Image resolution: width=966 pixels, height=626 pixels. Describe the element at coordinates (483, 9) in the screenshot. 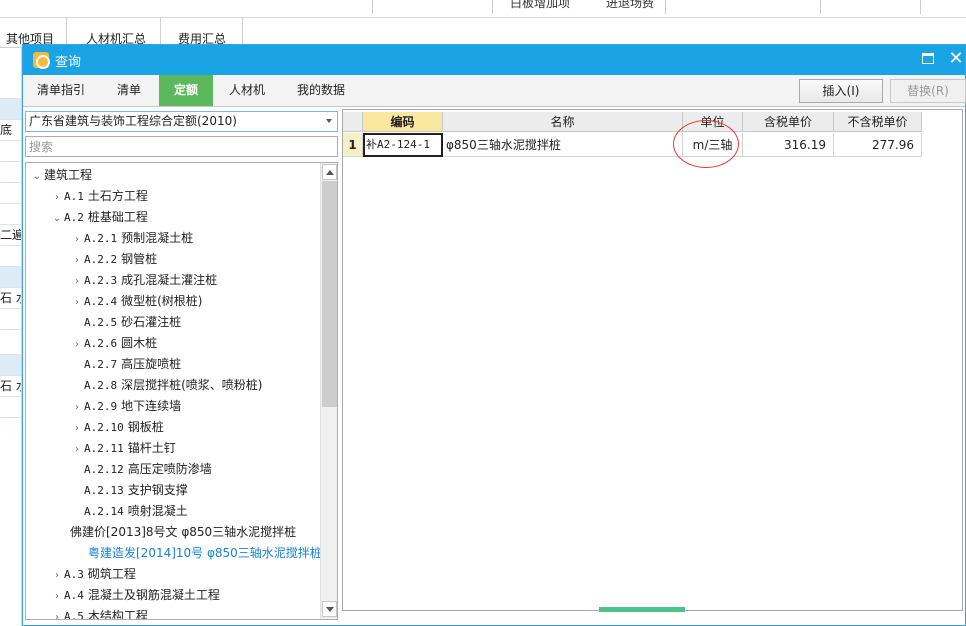

I see `background-toolbar: 白板增加项 进退场费` at that location.